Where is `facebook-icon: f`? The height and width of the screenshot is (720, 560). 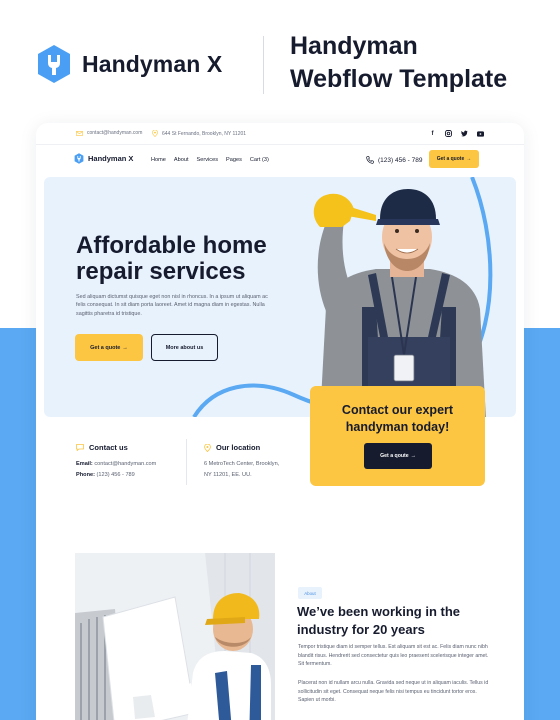
facebook-icon: f is located at coordinates (432, 133).